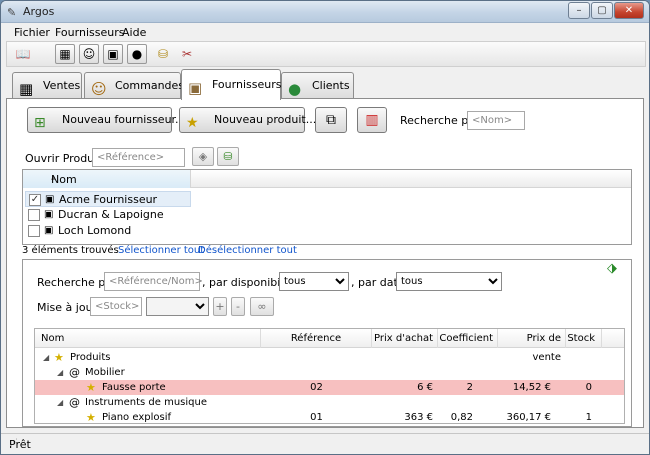 This screenshot has width=650, height=455. Describe the element at coordinates (247, 250) in the screenshot. I see `deselect-all-link: Désélectionner tout` at that location.